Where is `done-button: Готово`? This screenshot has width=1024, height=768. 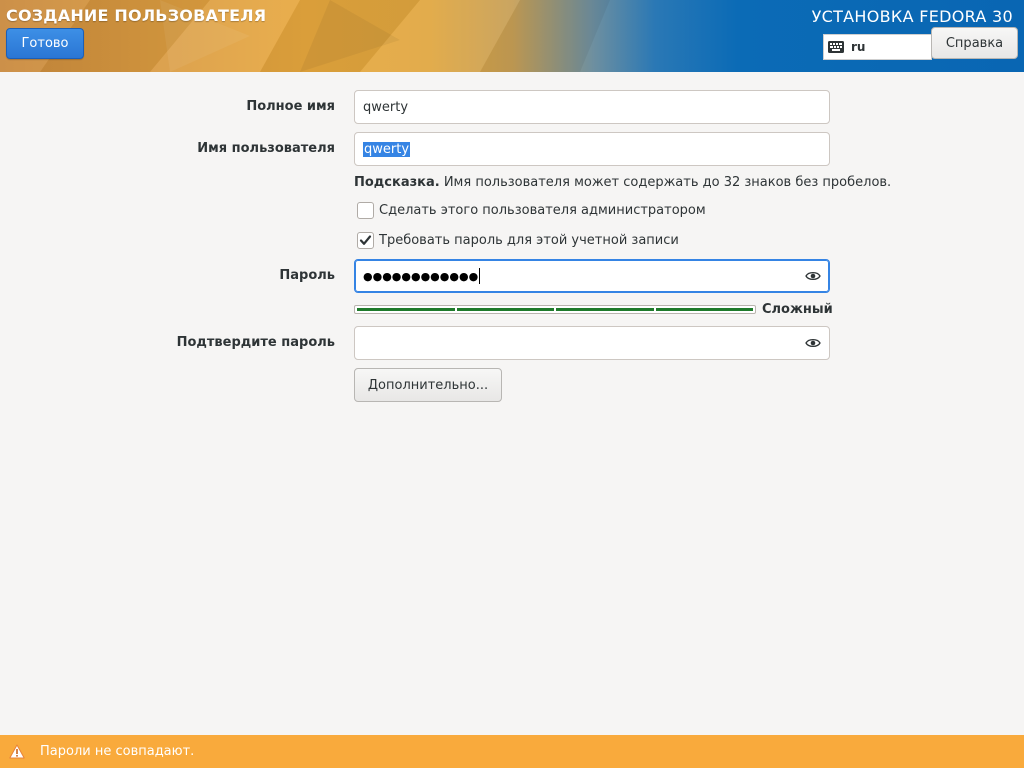
done-button: Готово is located at coordinates (45, 43).